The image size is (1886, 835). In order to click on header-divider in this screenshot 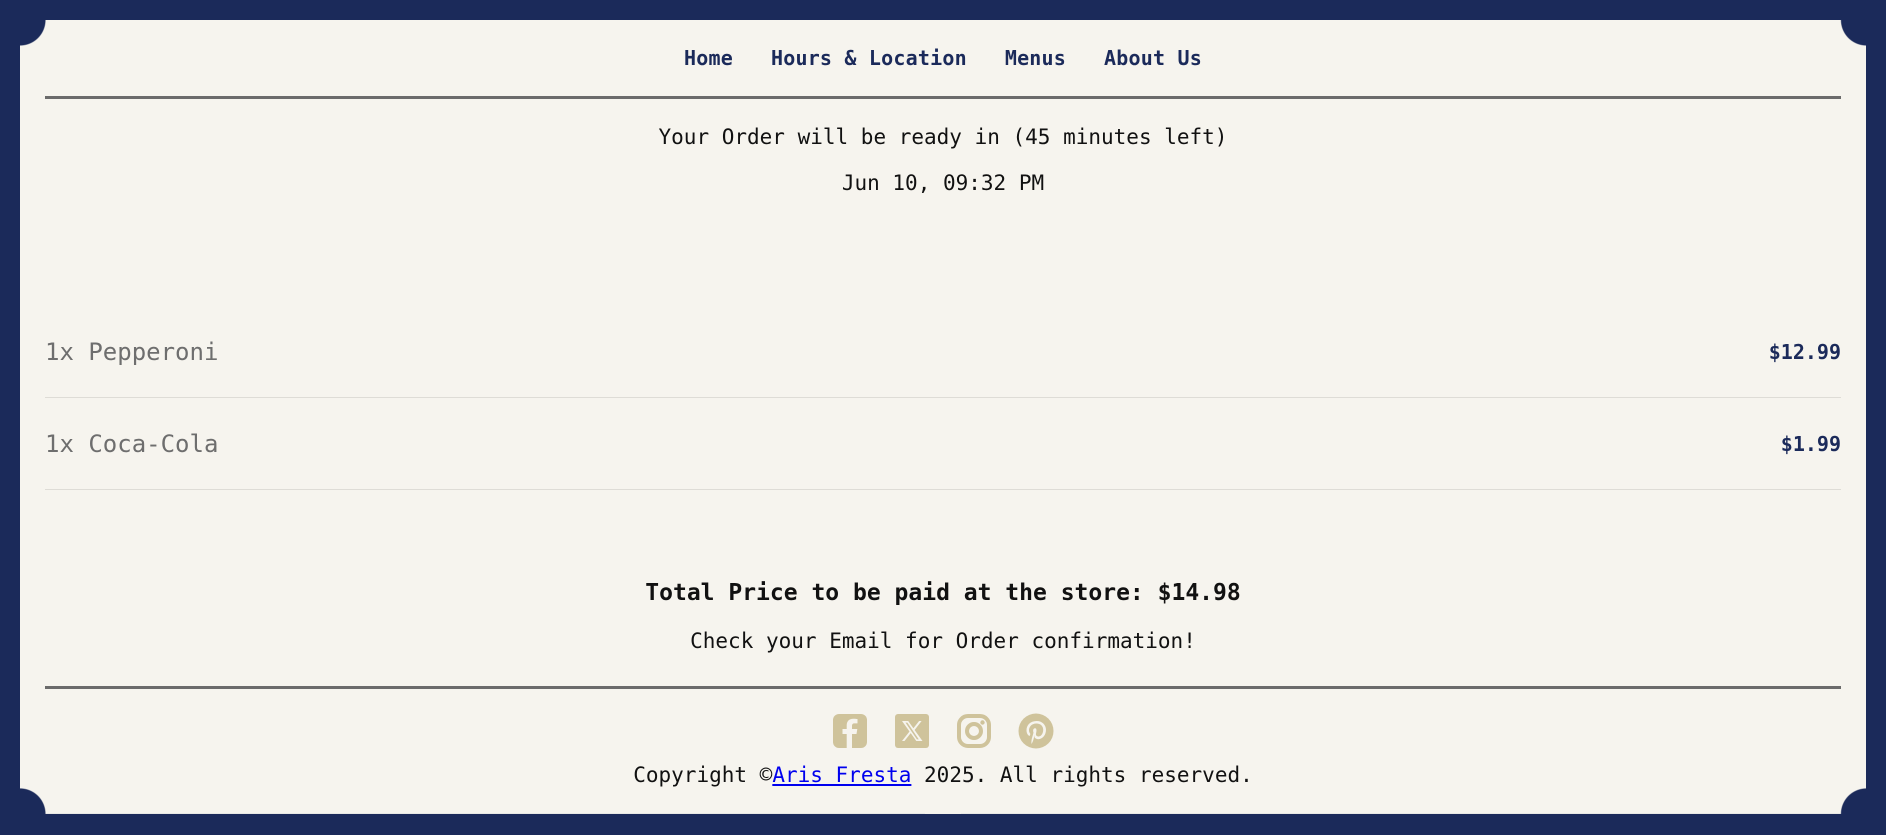, I will do `click(943, 97)`.